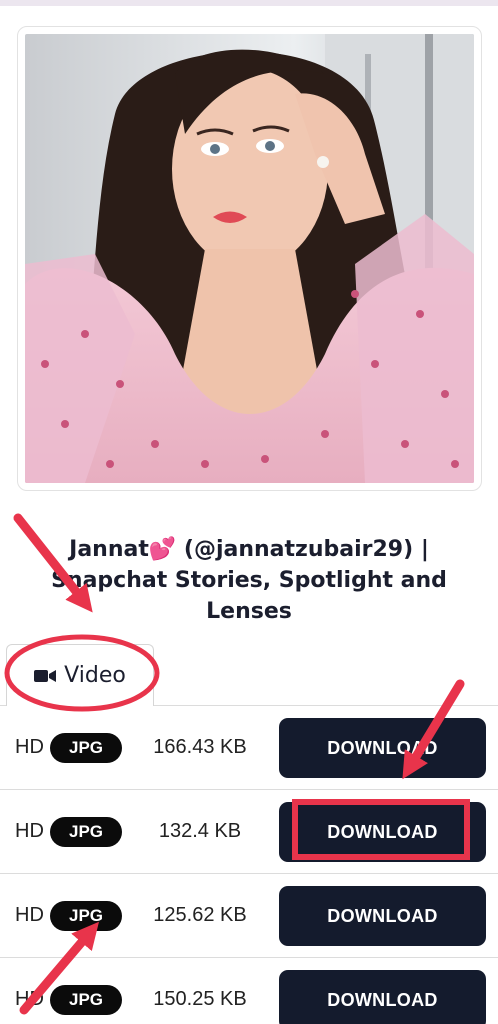  I want to click on tab-video: Video, so click(80, 675).